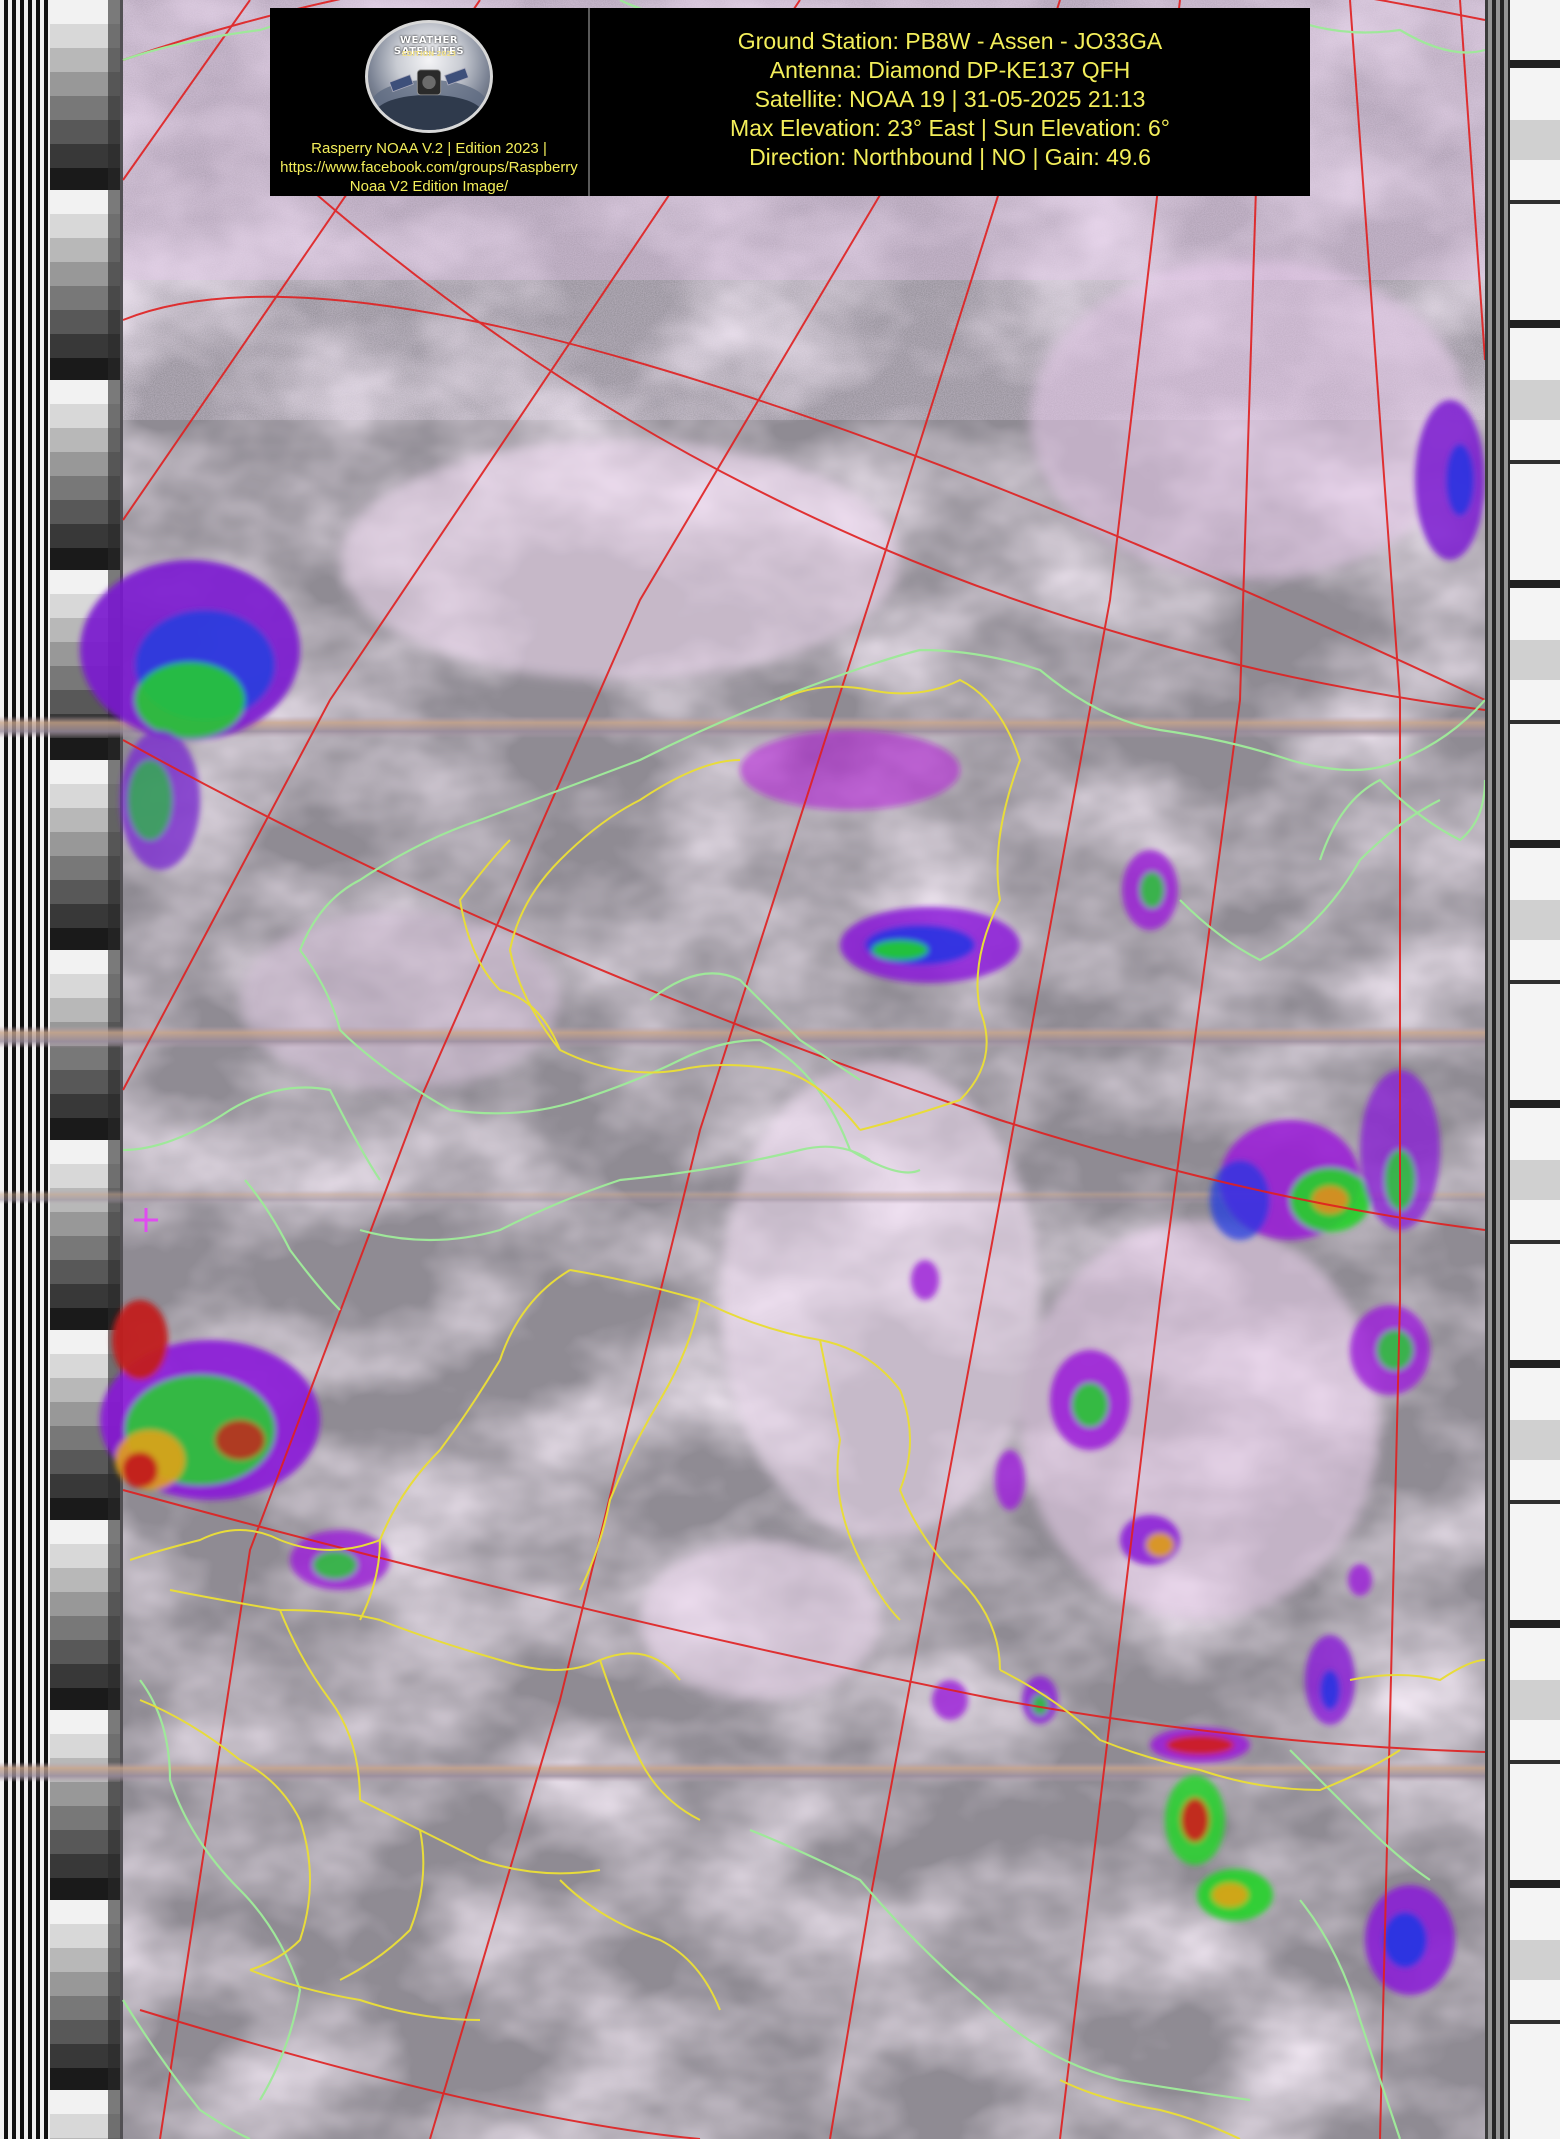 Image resolution: width=1560 pixels, height=2139 pixels. I want to click on satellite-logo-icon: WEATHER SATELLITES EDITION 2023, so click(429, 76).